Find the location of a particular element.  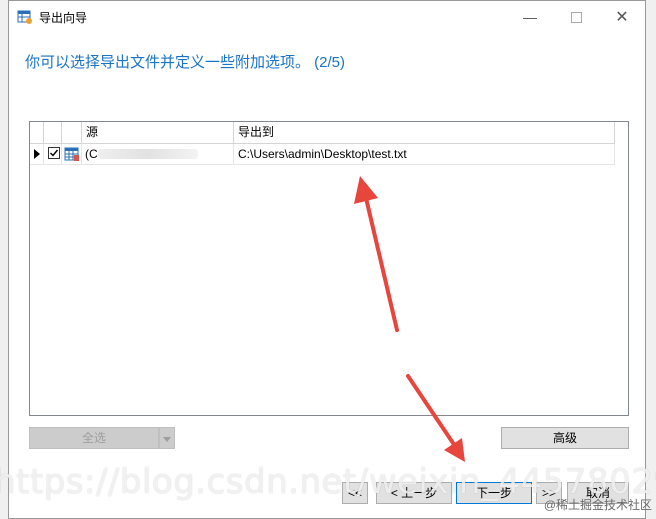

column-header-destination: 导出到 is located at coordinates (424, 132).